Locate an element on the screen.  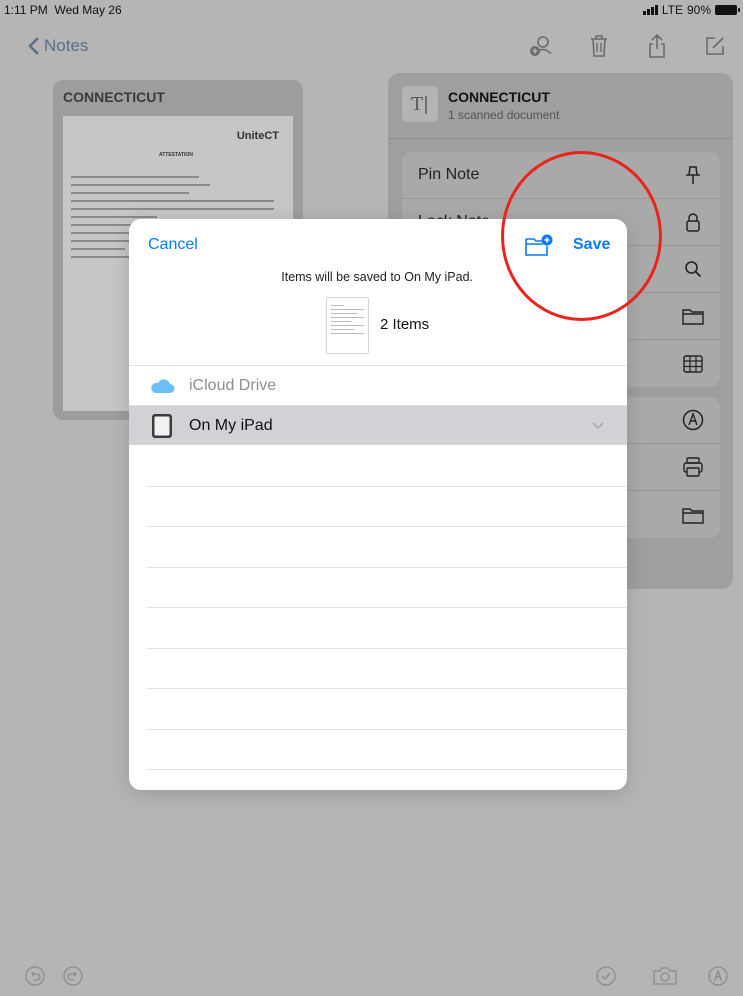
camera-icon is located at coordinates (665, 976).